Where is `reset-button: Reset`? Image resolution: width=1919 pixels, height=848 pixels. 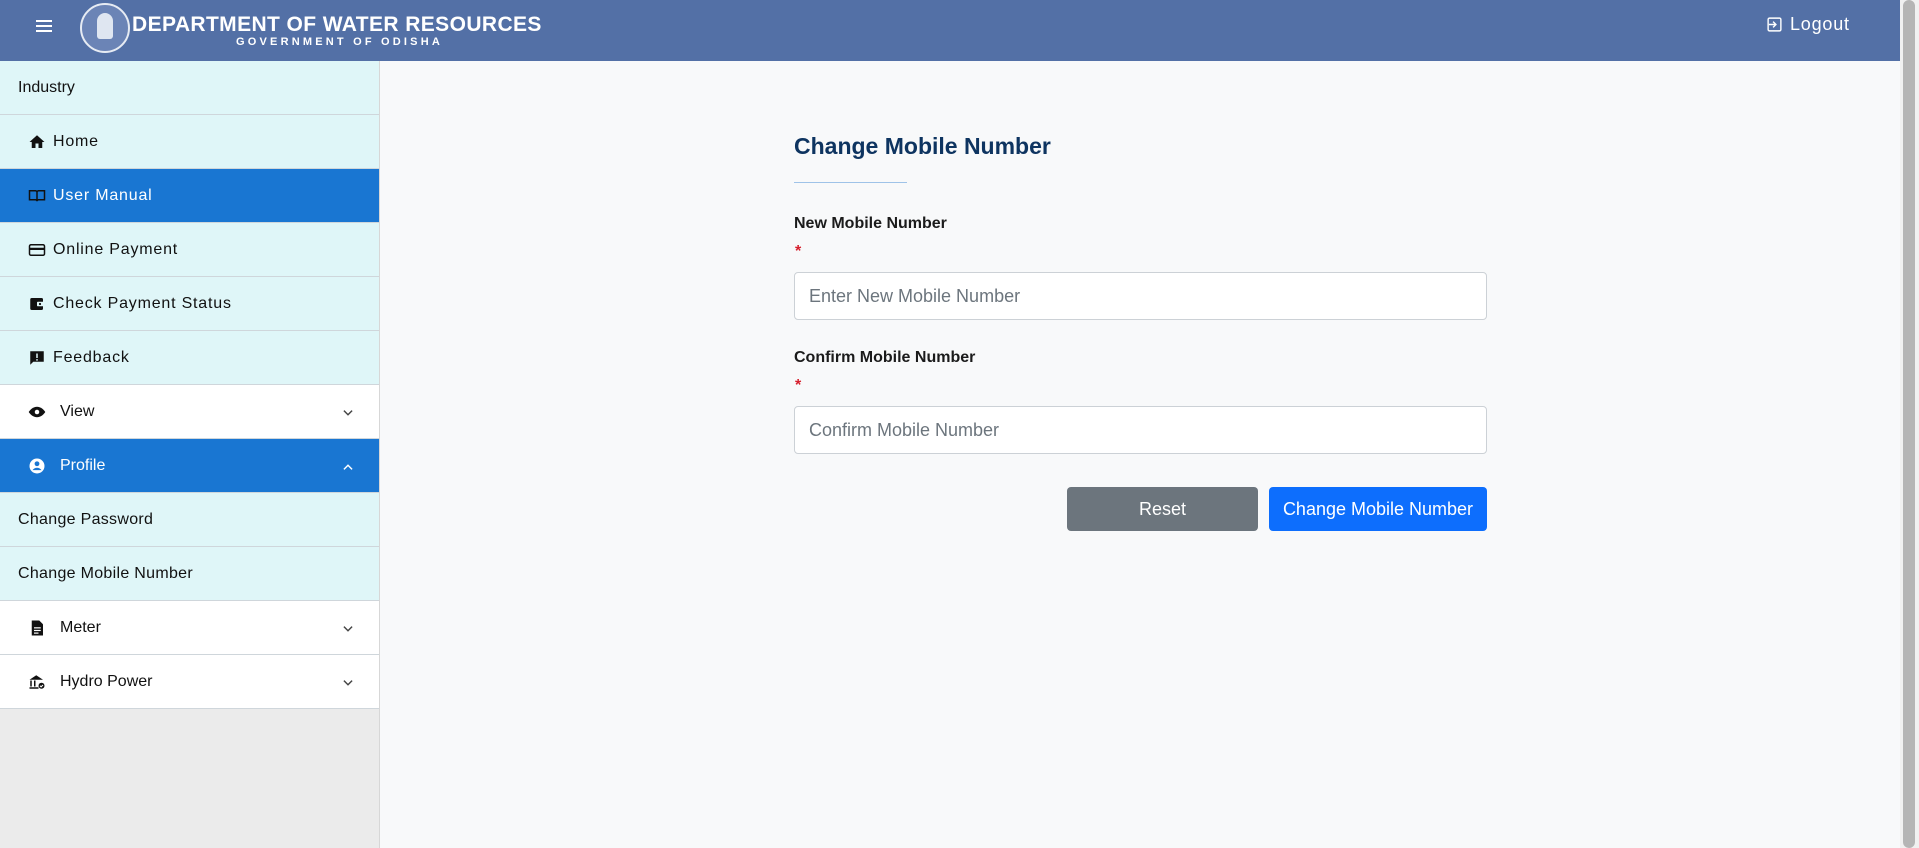 reset-button: Reset is located at coordinates (1162, 509).